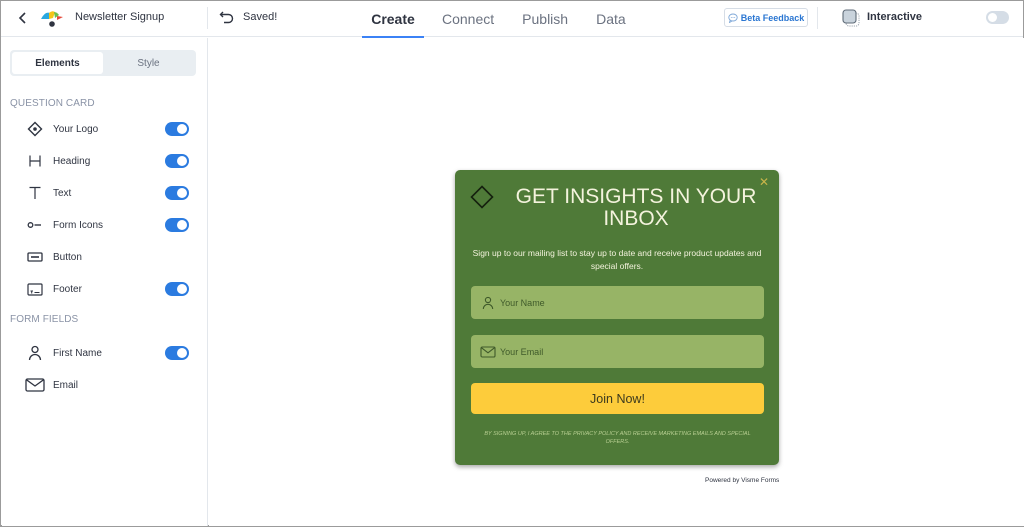  I want to click on beta-feedback-label: Beta Feedback, so click(772, 17).